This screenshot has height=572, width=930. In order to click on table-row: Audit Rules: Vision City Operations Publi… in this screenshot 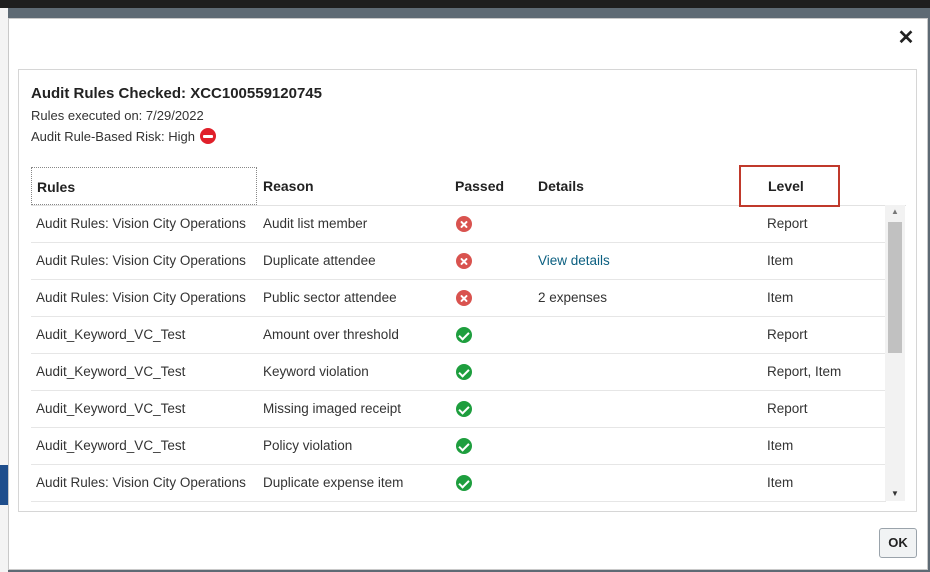, I will do `click(458, 298)`.